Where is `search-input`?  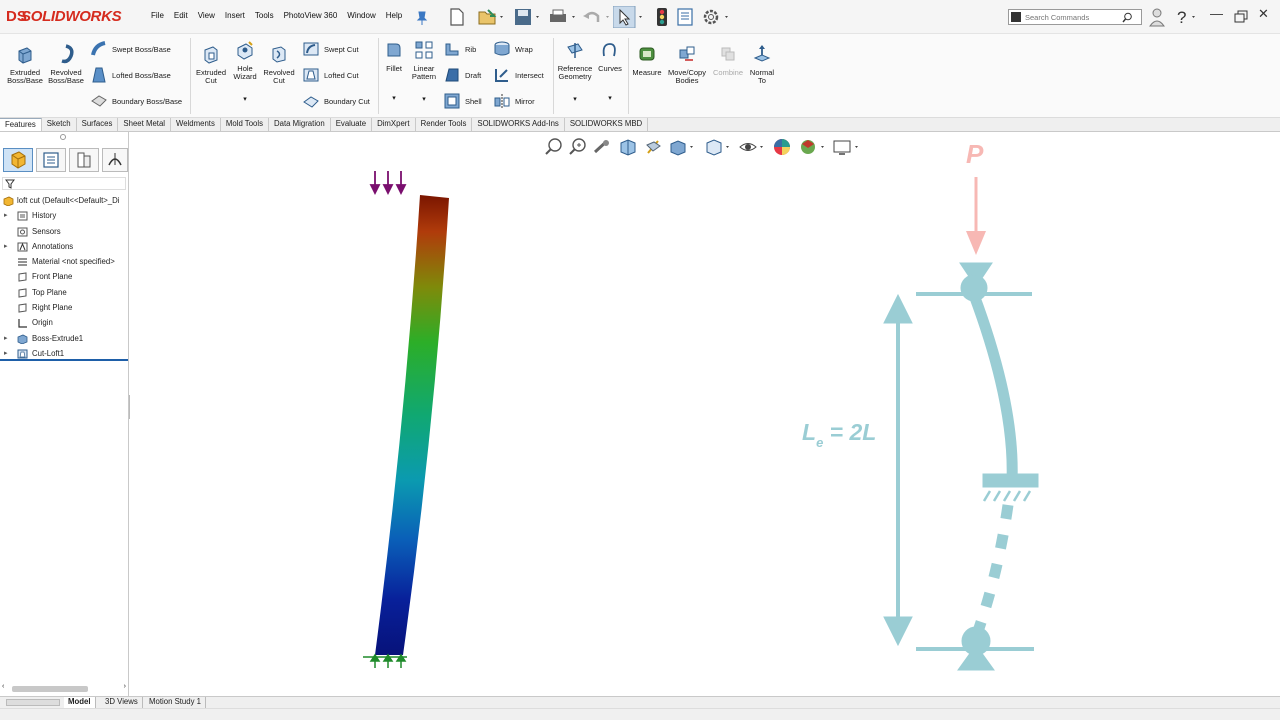 search-input is located at coordinates (1075, 17).